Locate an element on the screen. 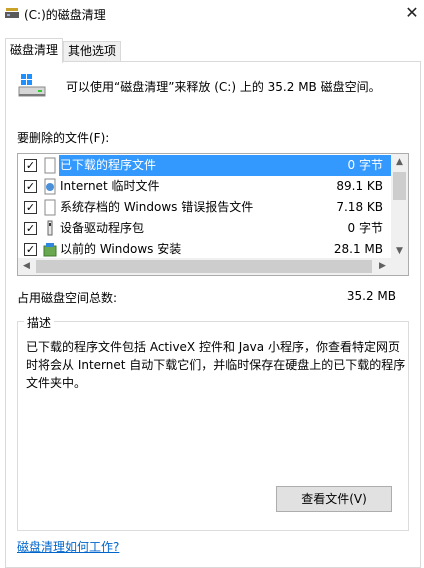 The image size is (424, 568). checkbox-previous-windows: ✓ is located at coordinates (30, 249).